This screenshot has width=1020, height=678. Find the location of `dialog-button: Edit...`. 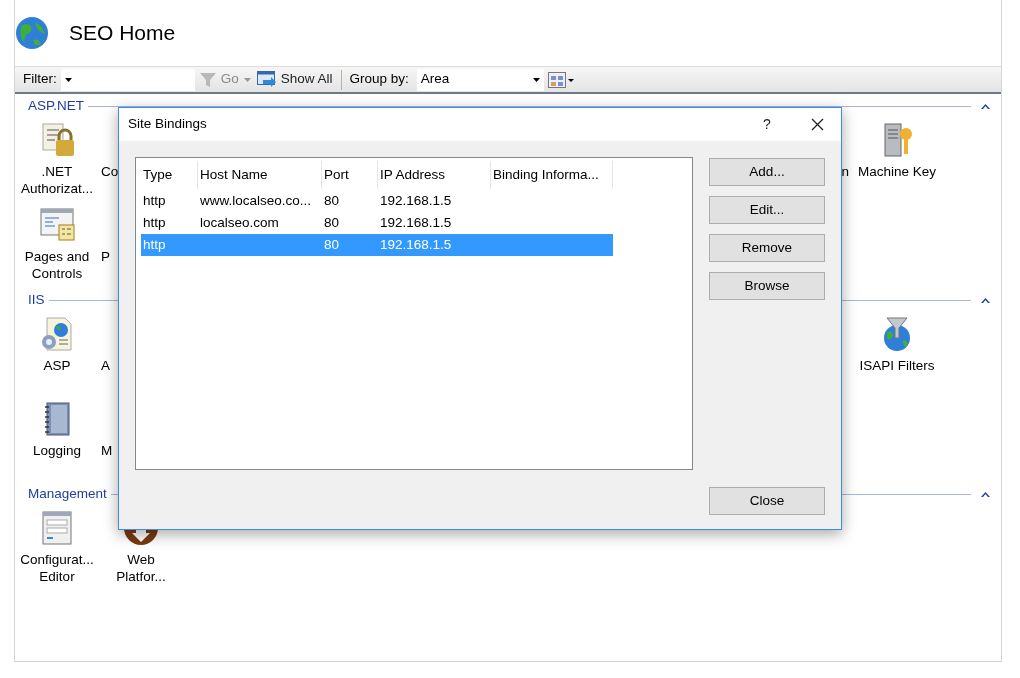

dialog-button: Edit... is located at coordinates (767, 210).